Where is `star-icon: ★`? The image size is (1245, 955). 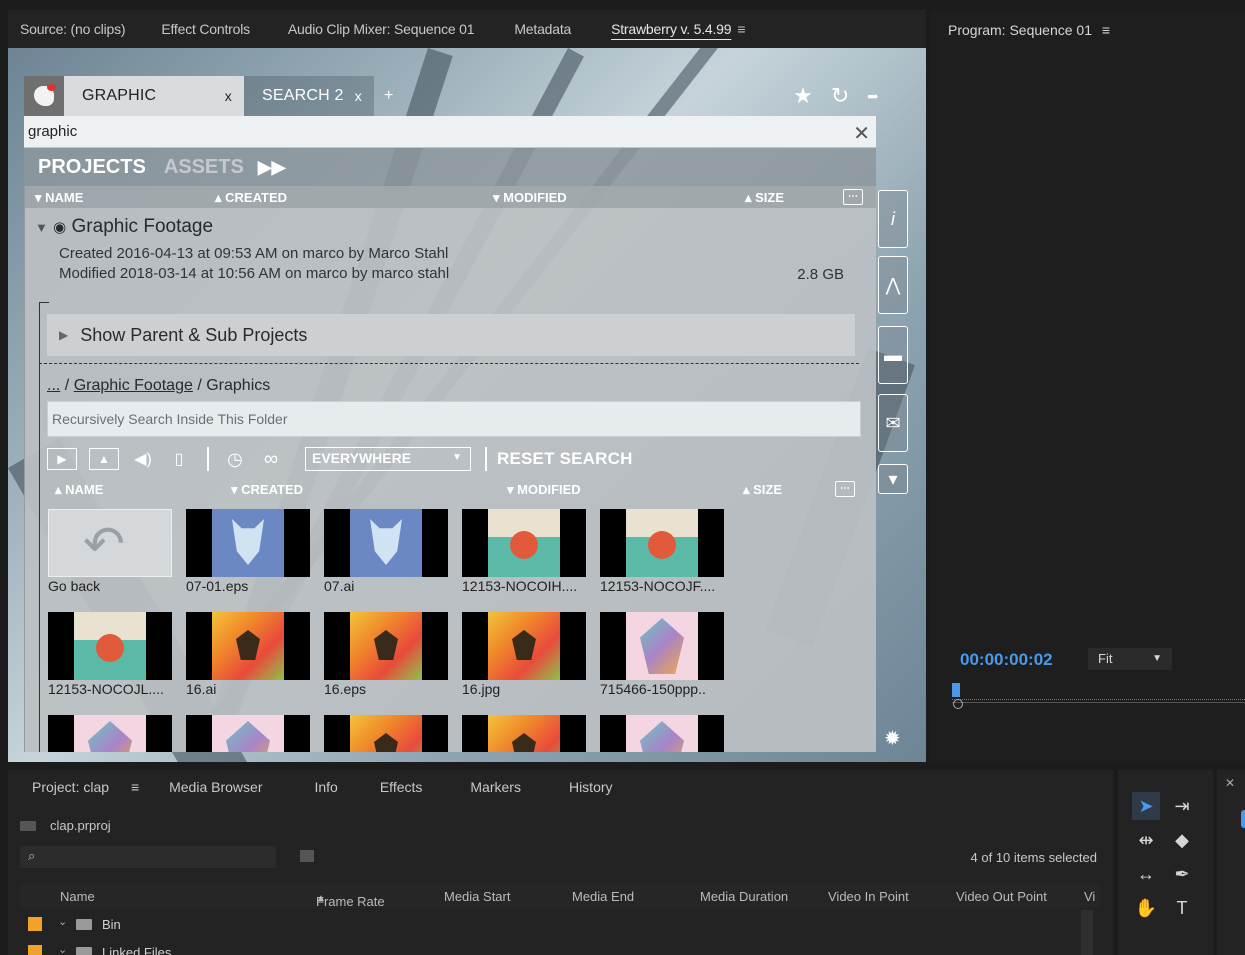 star-icon: ★ is located at coordinates (803, 96).